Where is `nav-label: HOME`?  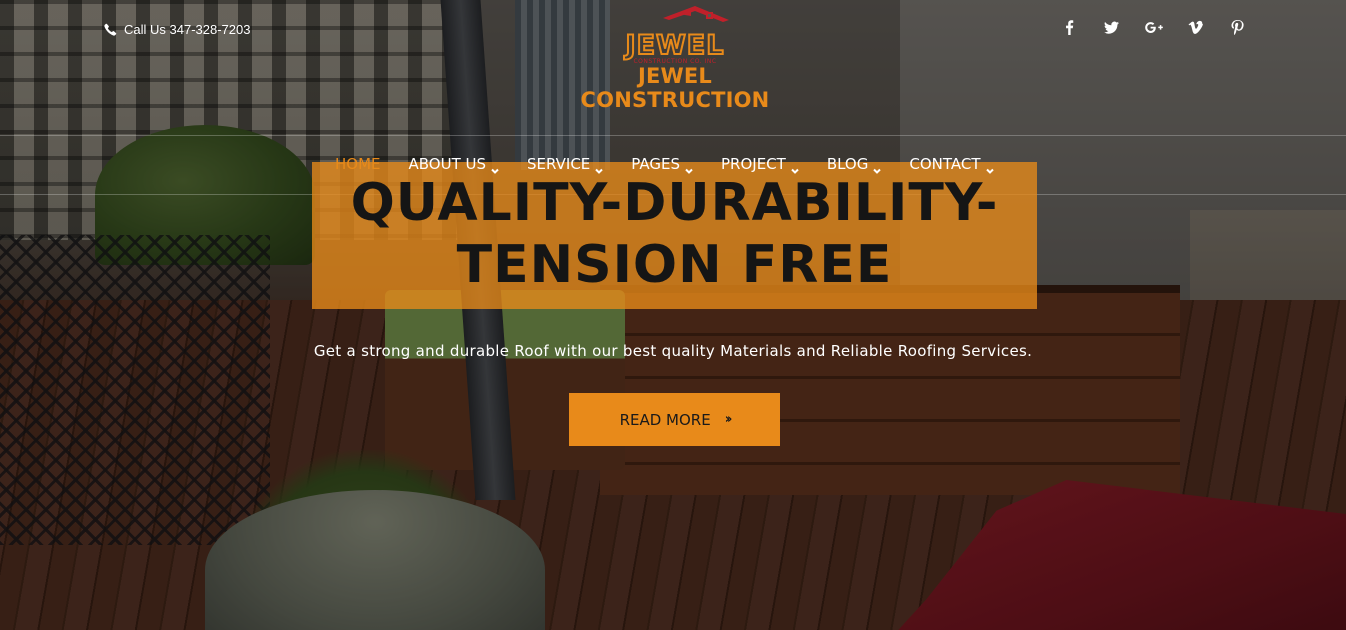
nav-label: HOME is located at coordinates (358, 164).